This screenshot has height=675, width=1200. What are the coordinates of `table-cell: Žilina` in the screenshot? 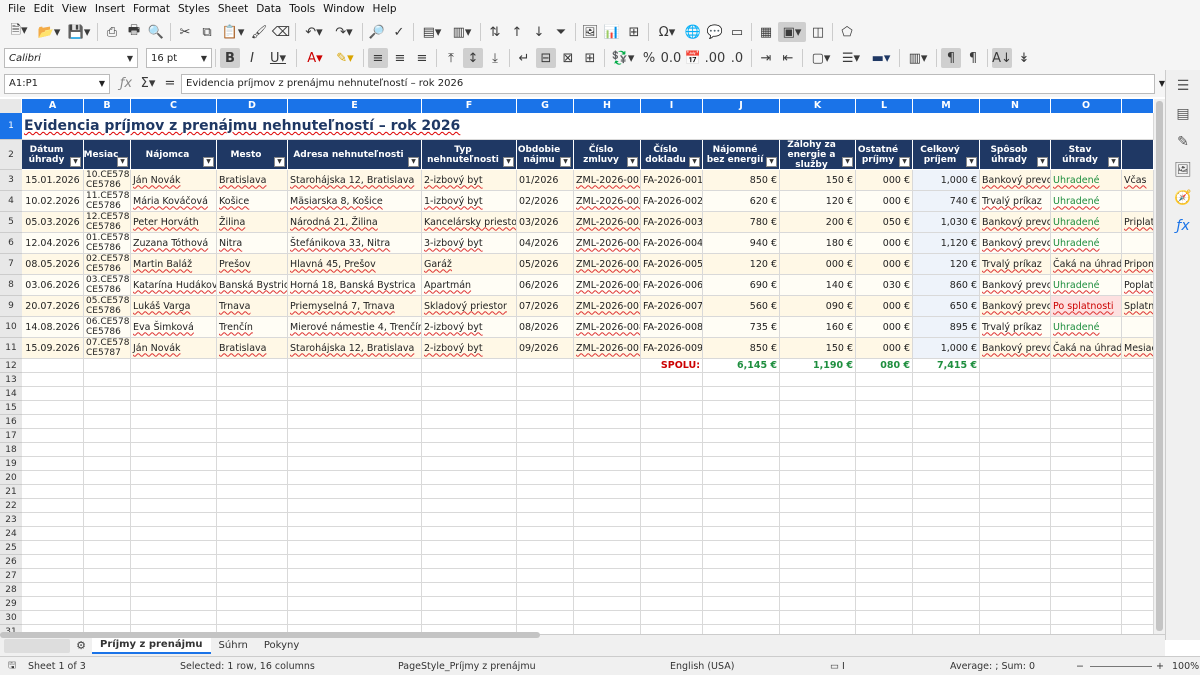 It's located at (252, 222).